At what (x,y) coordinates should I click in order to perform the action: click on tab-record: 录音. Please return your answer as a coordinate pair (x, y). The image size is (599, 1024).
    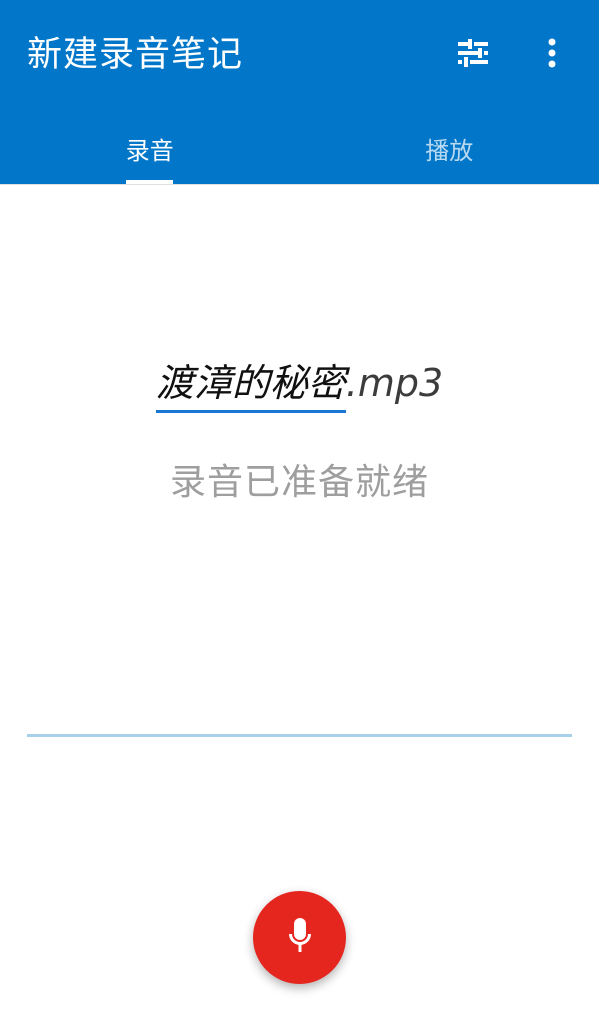
    Looking at the image, I should click on (150, 148).